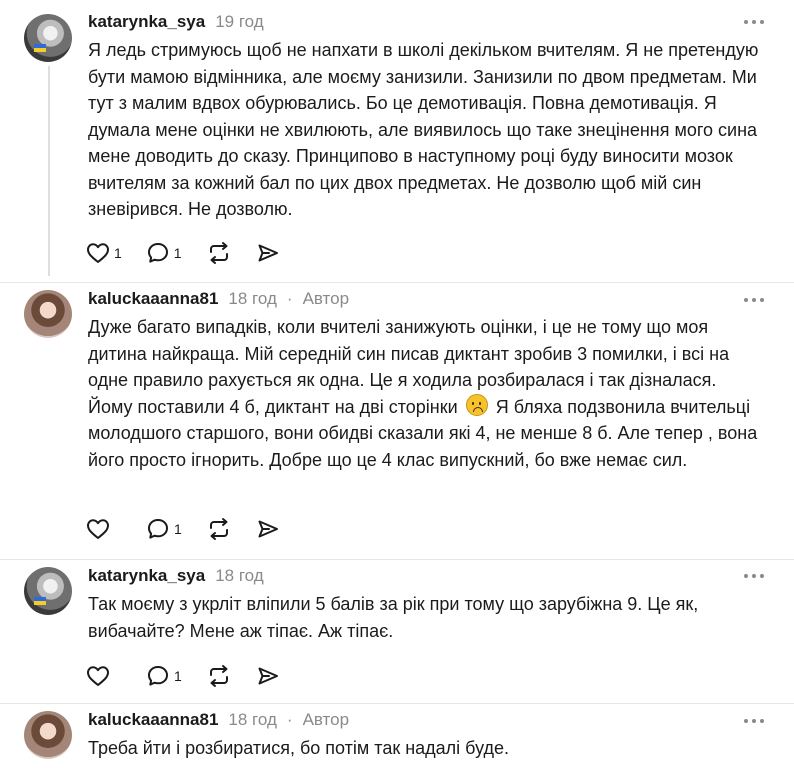 The width and height of the screenshot is (794, 768). What do you see at coordinates (476, 404) in the screenshot?
I see `frowning-face-emoji-icon` at bounding box center [476, 404].